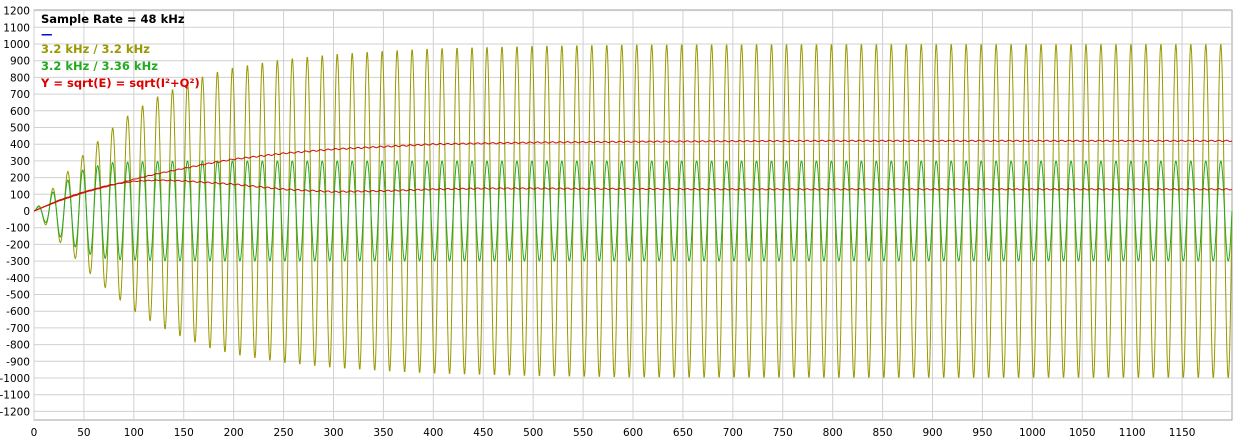 The image size is (1234, 440). What do you see at coordinates (20, 95) in the screenshot?
I see `y-tick-label: 700` at bounding box center [20, 95].